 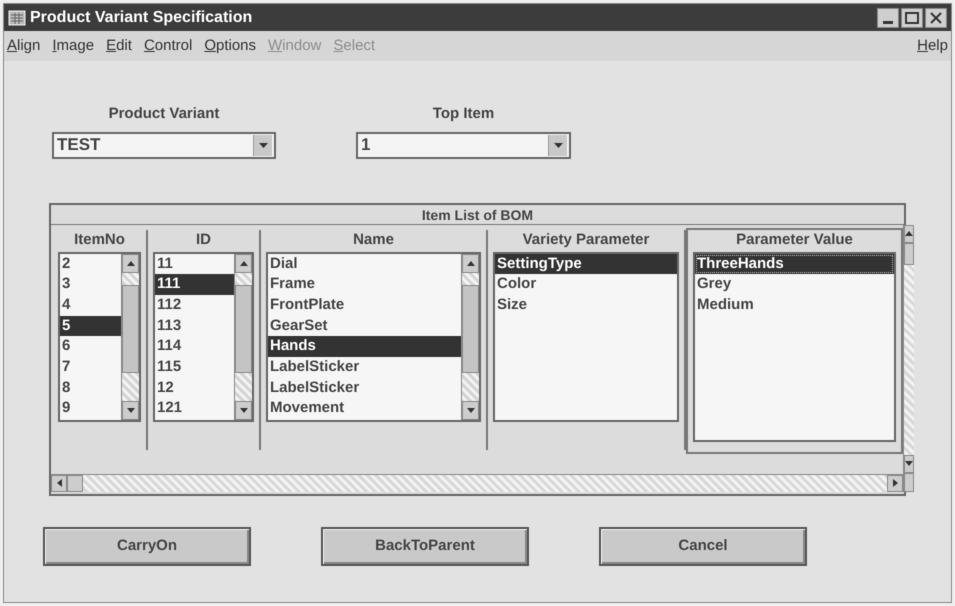 I want to click on horizontal-scrollbar, so click(x=477, y=483).